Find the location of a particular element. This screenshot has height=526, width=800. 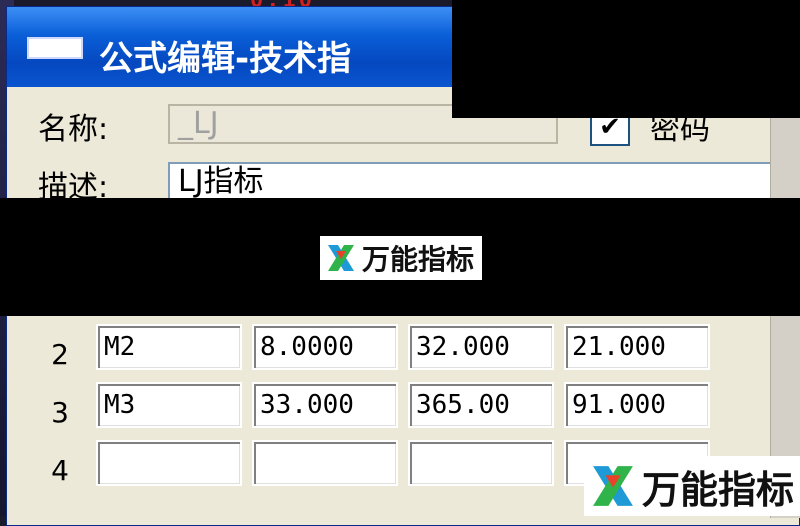

param-max-cell is located at coordinates (481, 463).